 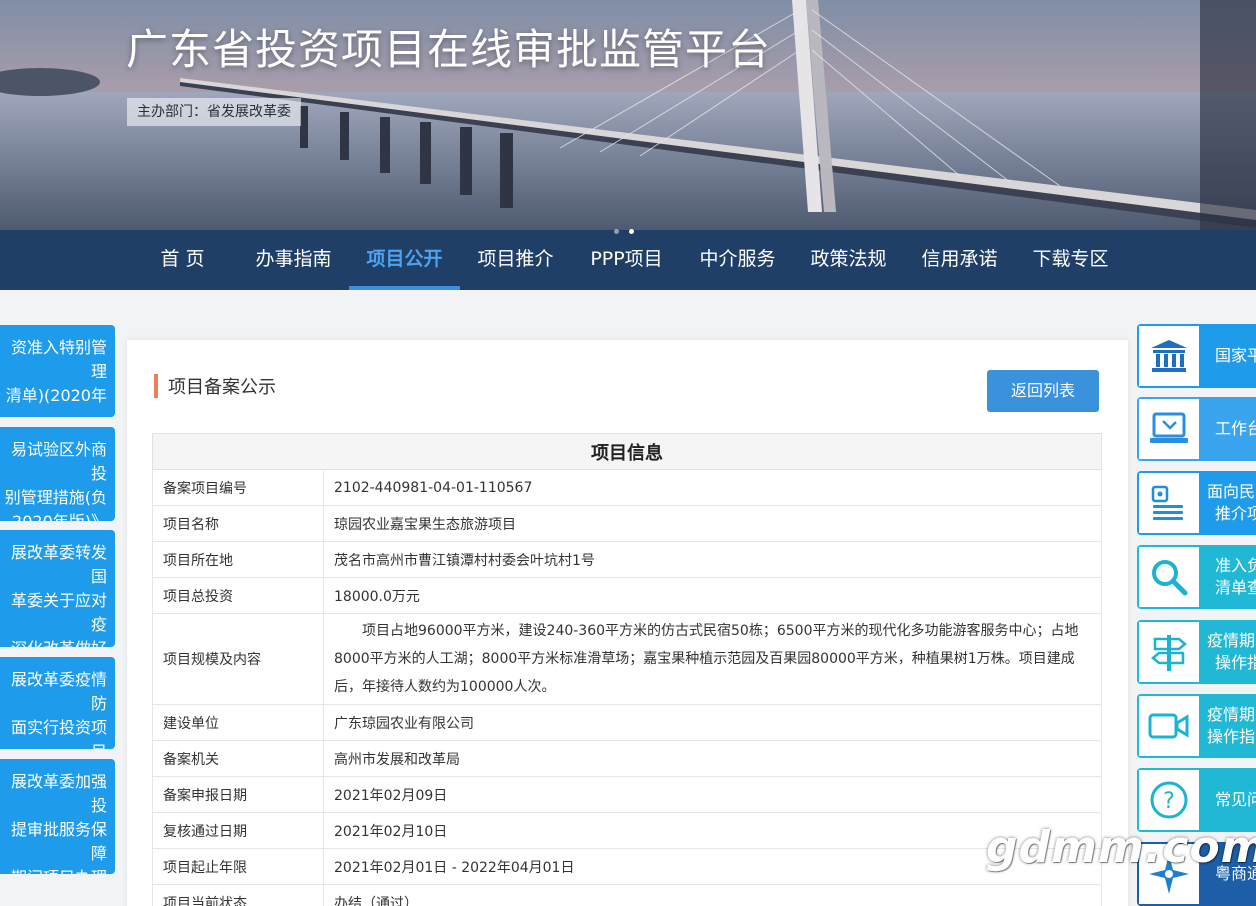 I want to click on field-label: 备案申报日期, so click(x=238, y=794).